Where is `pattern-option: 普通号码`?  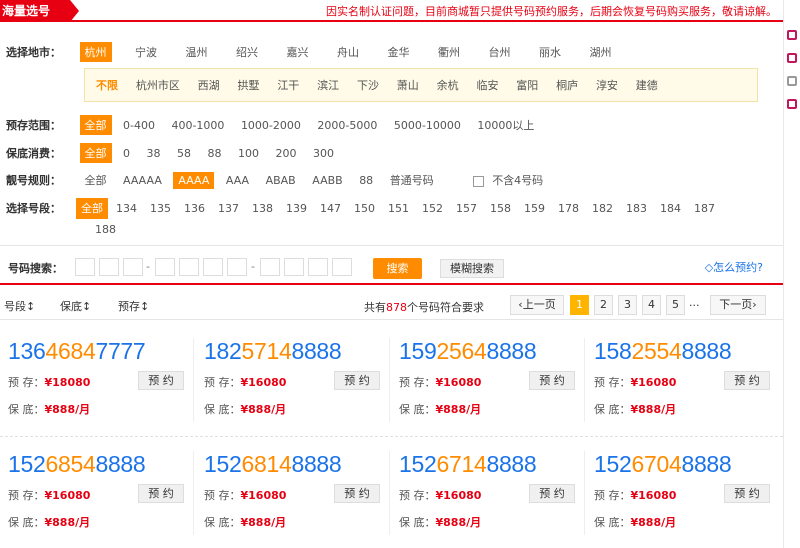 pattern-option: 普通号码 is located at coordinates (412, 180).